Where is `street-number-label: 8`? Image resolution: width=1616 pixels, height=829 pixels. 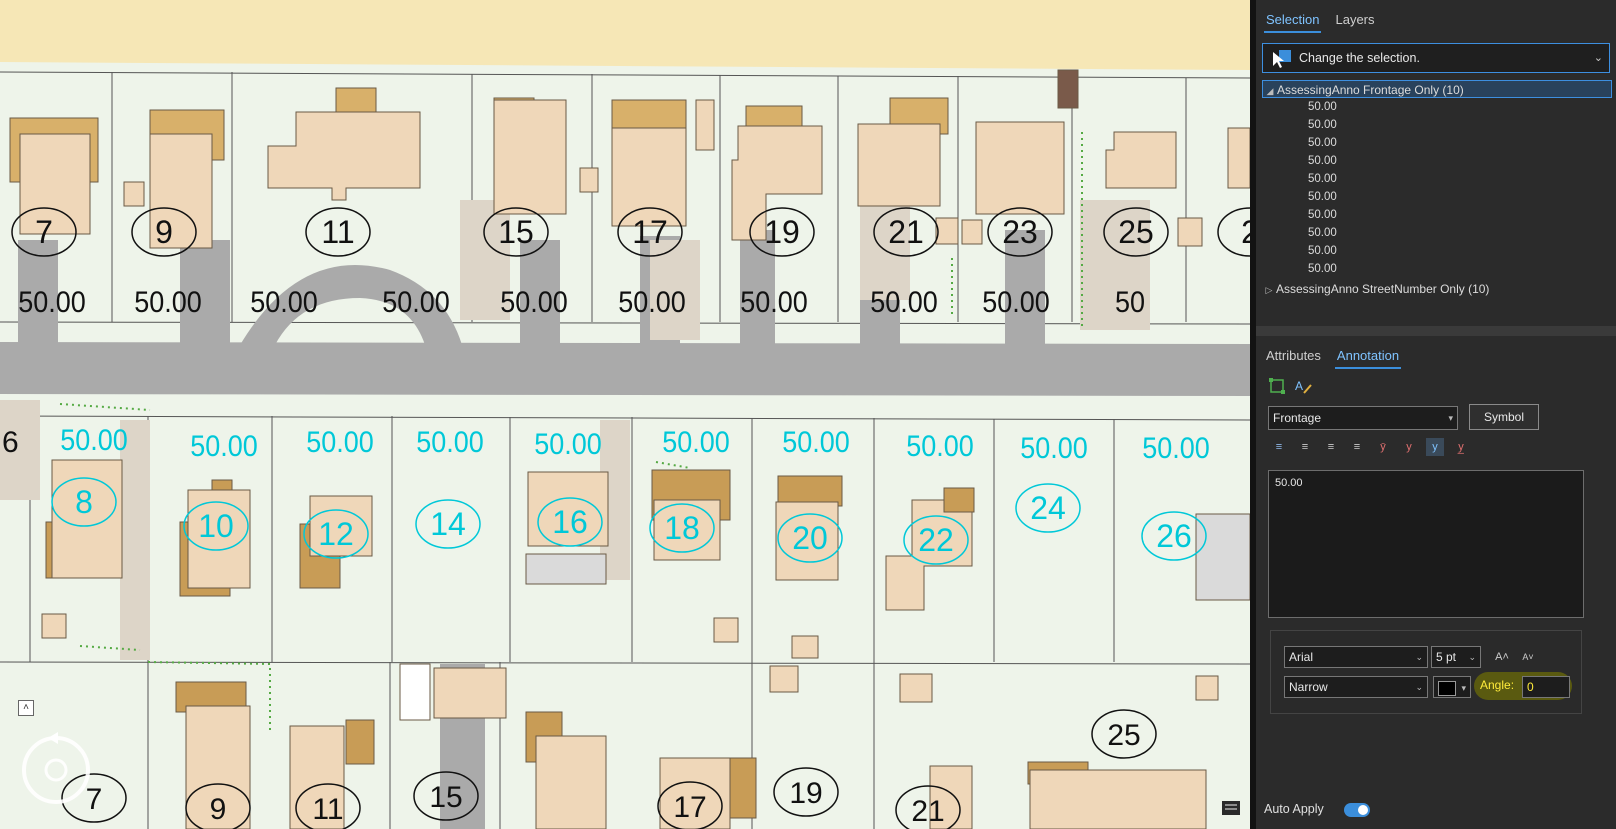 street-number-label: 8 is located at coordinates (84, 502).